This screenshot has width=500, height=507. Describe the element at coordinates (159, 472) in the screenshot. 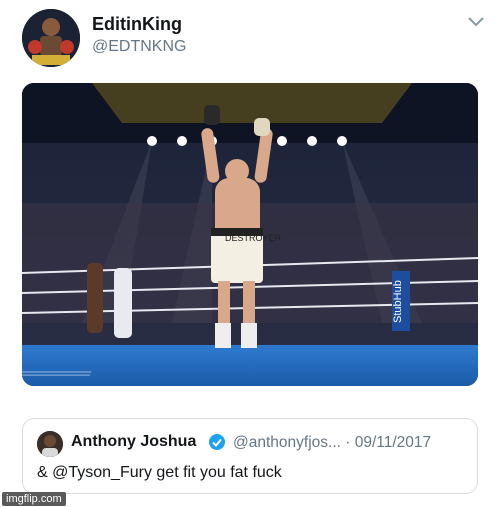

I see `quoted-tweet-text: & @Tyson_Fury get fit you fat fuck` at that location.